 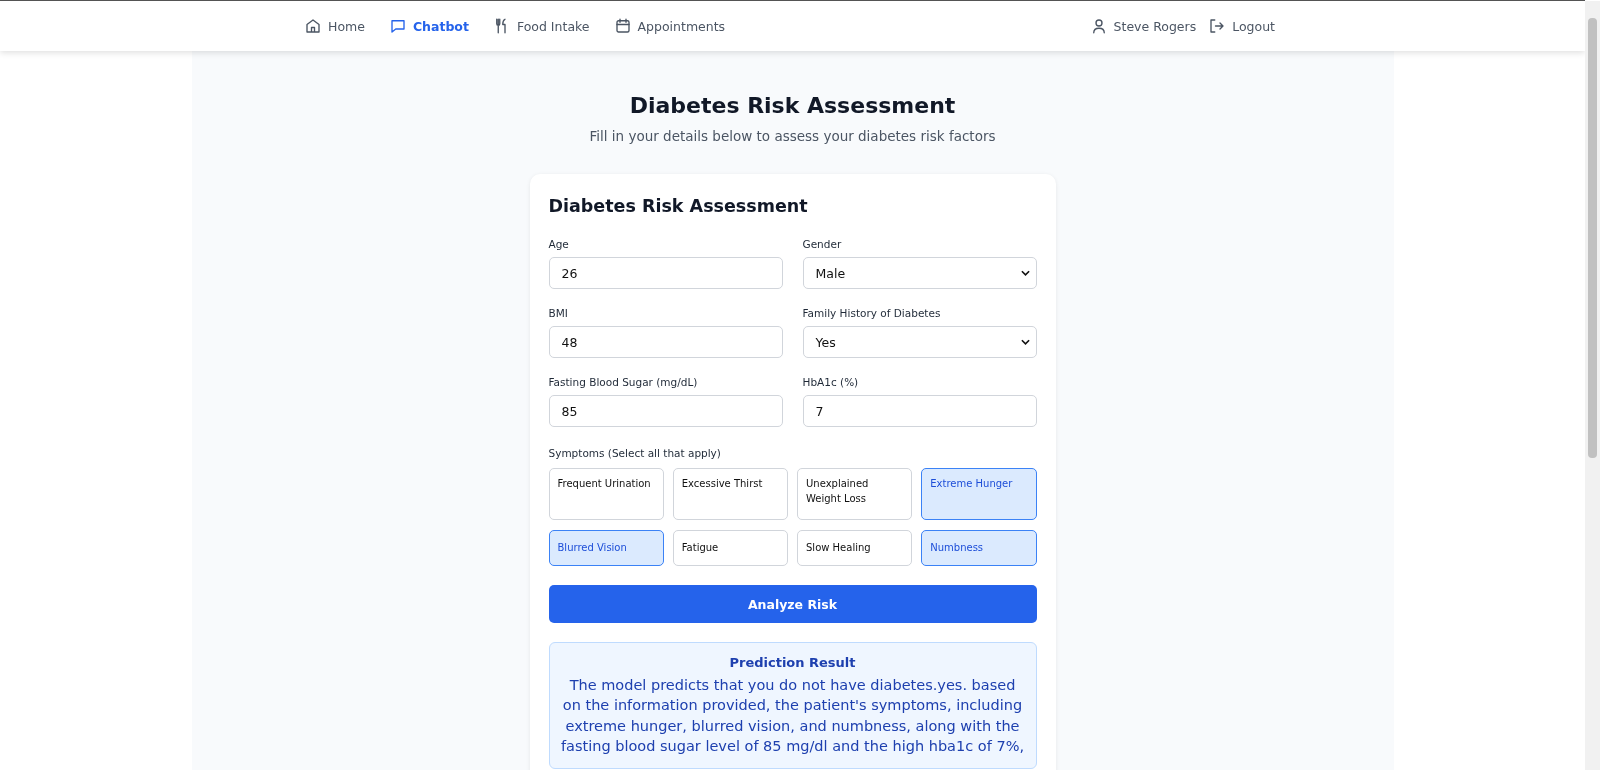 I want to click on nav-link: Home, so click(x=334, y=26).